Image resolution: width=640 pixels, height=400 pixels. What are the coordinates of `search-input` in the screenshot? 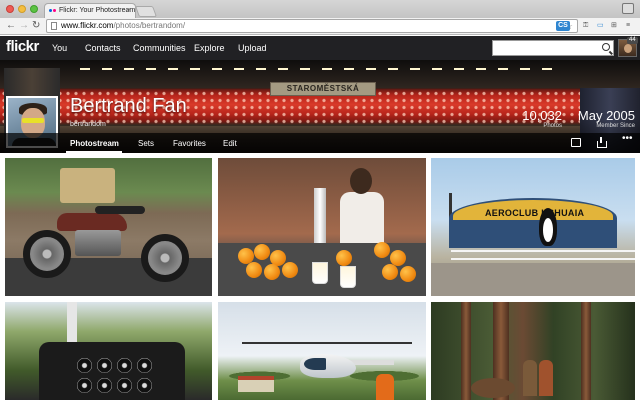 It's located at (553, 48).